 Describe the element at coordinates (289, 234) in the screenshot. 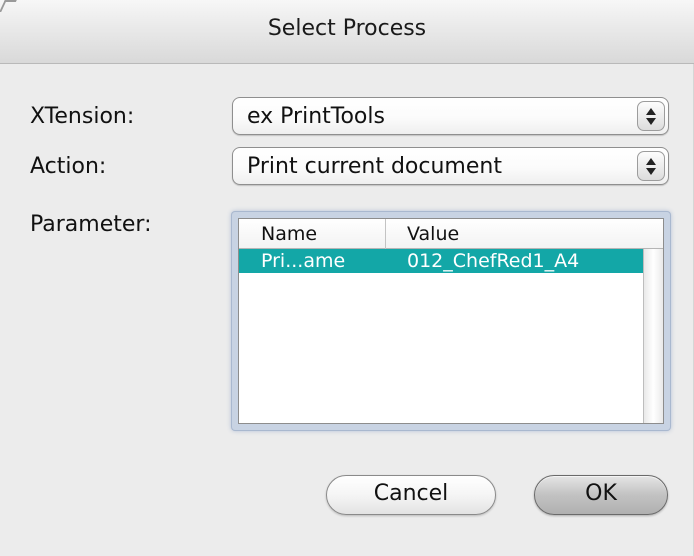

I see `column-header-name: Name` at that location.